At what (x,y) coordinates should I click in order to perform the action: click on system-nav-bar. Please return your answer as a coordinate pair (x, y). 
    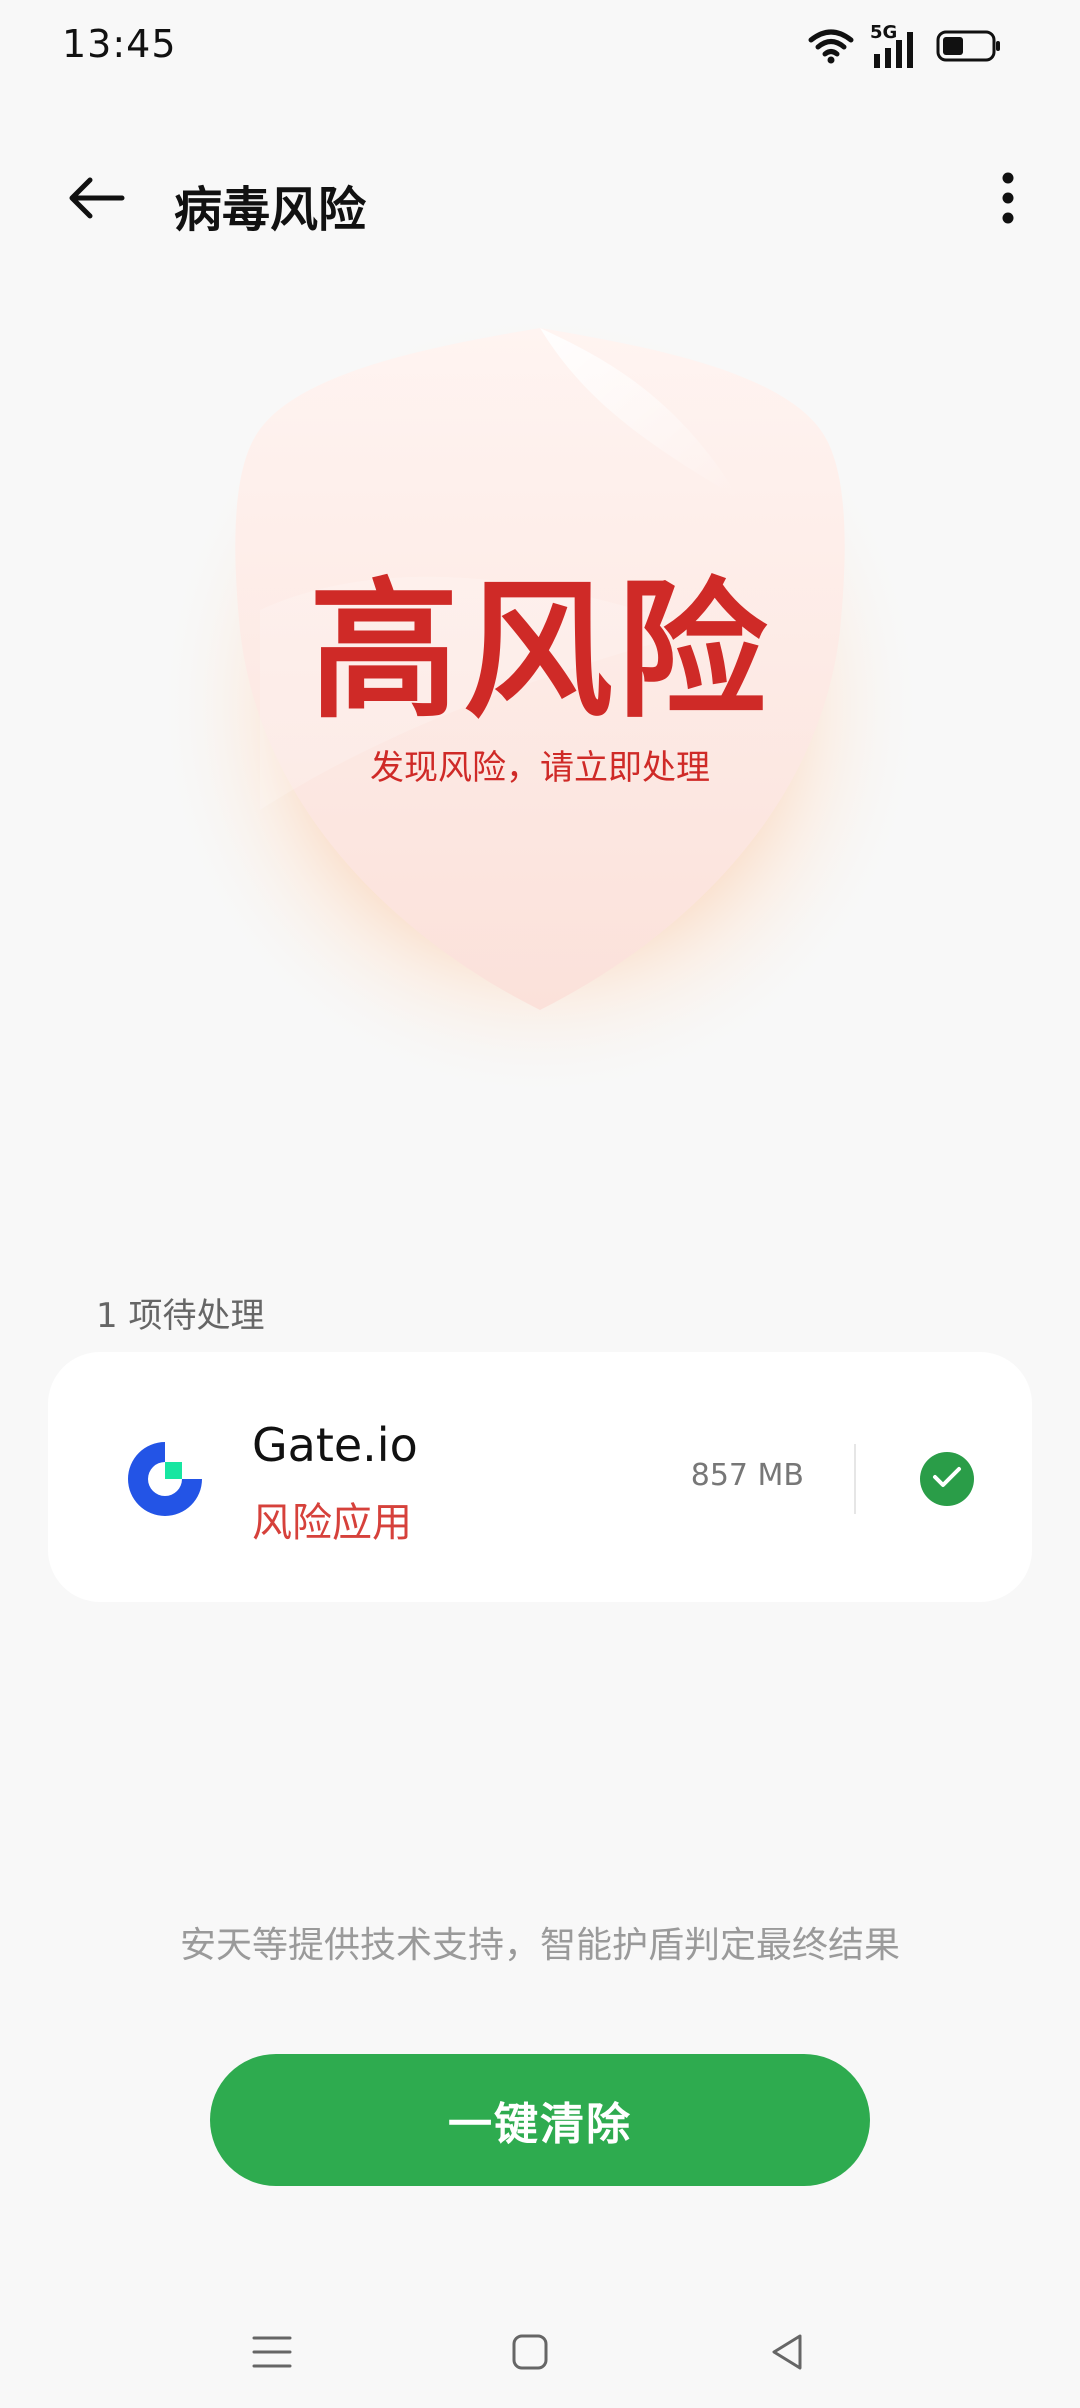
    Looking at the image, I should click on (540, 2354).